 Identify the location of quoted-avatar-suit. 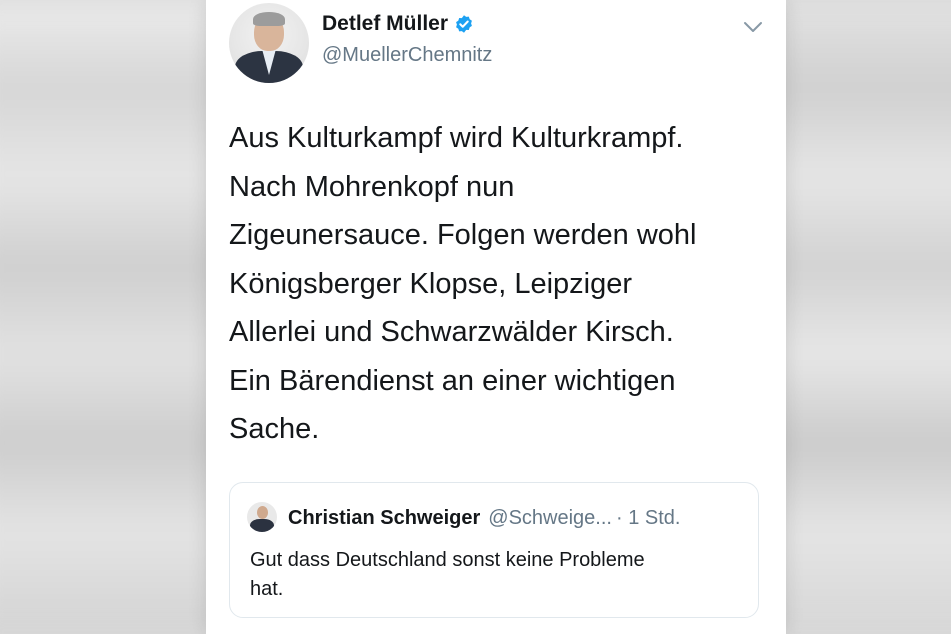
(262, 525).